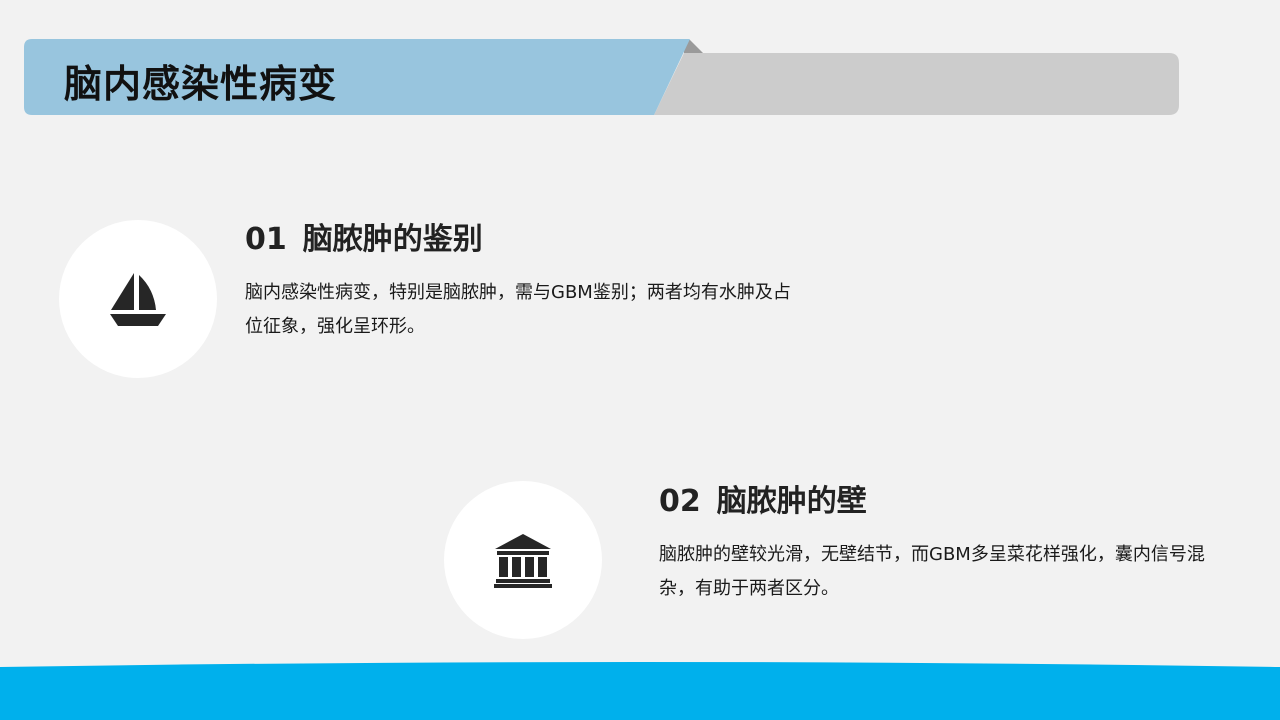 The height and width of the screenshot is (720, 1280). What do you see at coordinates (640, 691) in the screenshot?
I see `bottom-wave` at bounding box center [640, 691].